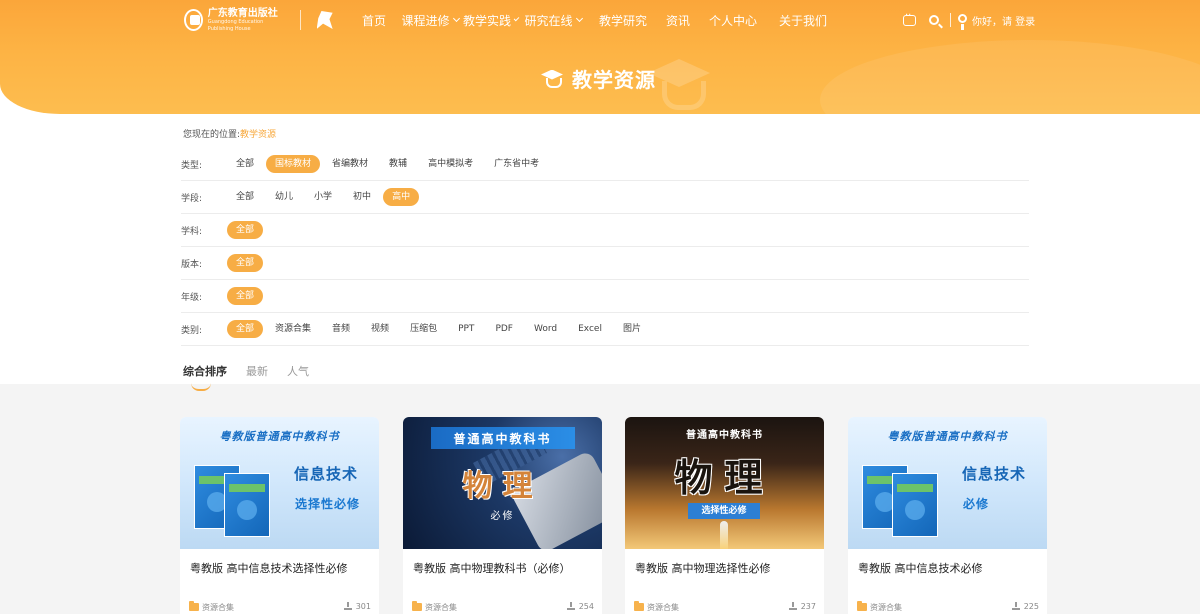  I want to click on sort-tab: 人气, so click(298, 371).